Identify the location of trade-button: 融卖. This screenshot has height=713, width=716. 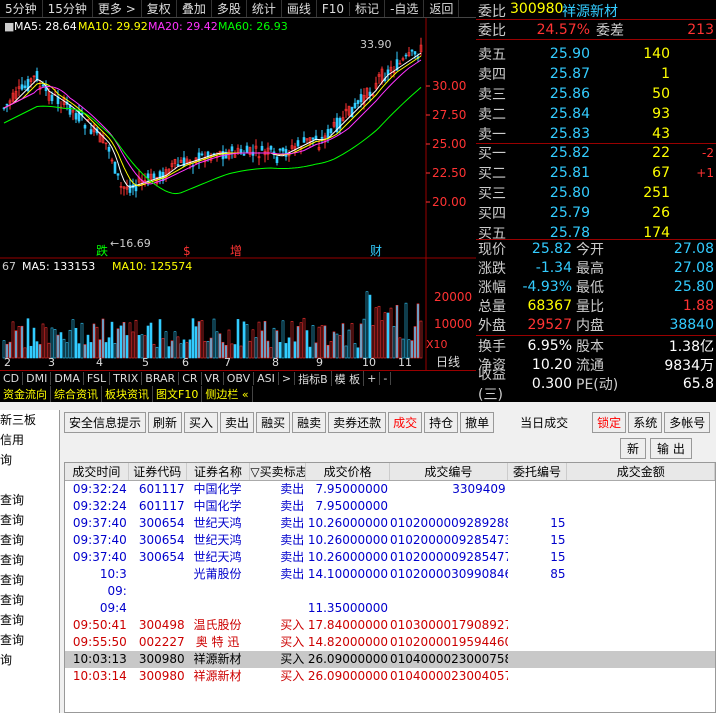
(309, 422).